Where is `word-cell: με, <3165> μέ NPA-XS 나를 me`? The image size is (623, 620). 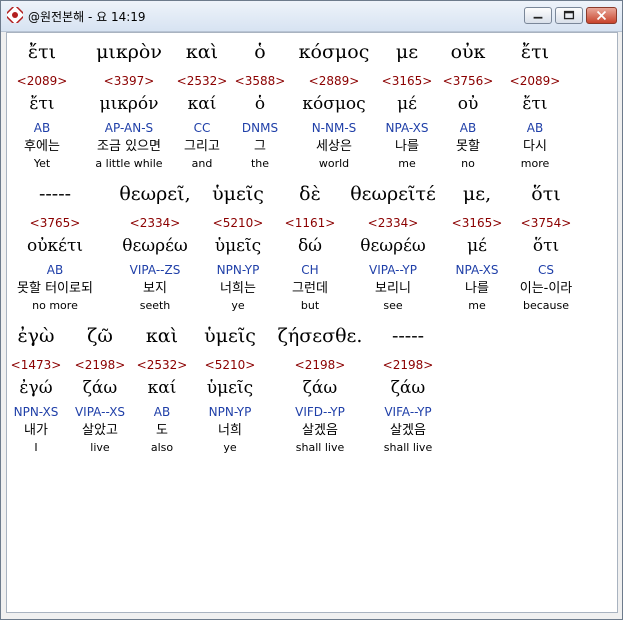
word-cell: με, <3165> μέ NPA-XS 나를 me is located at coordinates (477, 245).